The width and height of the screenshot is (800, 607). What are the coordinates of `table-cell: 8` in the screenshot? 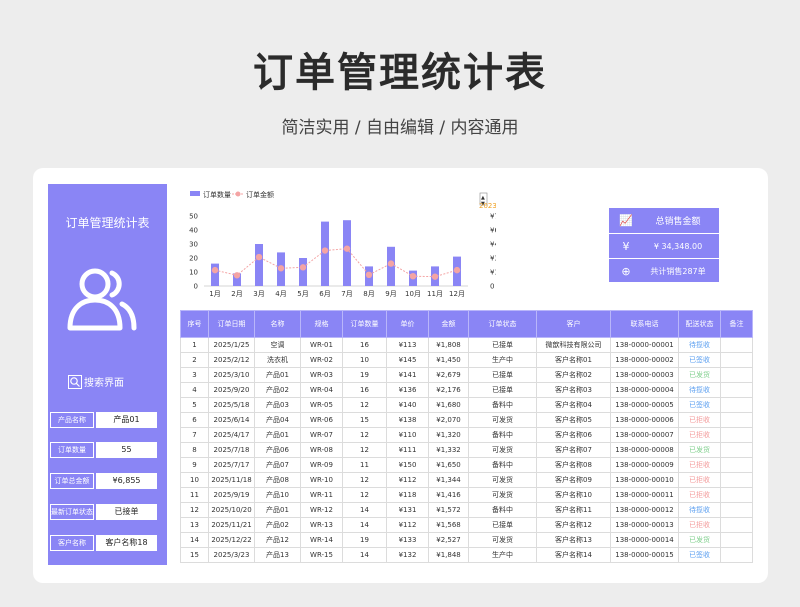 It's located at (194, 450).